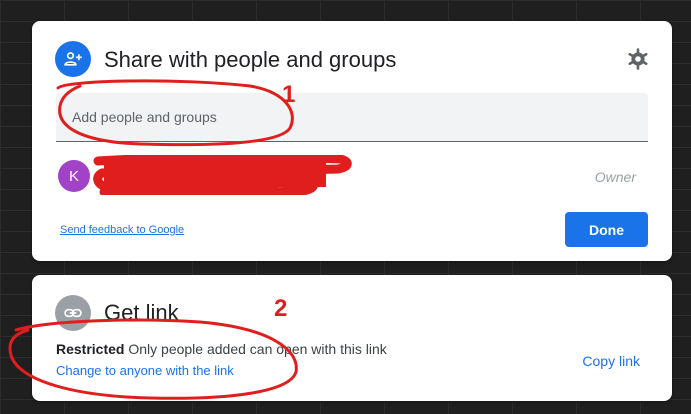 This screenshot has height=414, width=691. I want to click on copy-link-button: Copy link, so click(611, 361).